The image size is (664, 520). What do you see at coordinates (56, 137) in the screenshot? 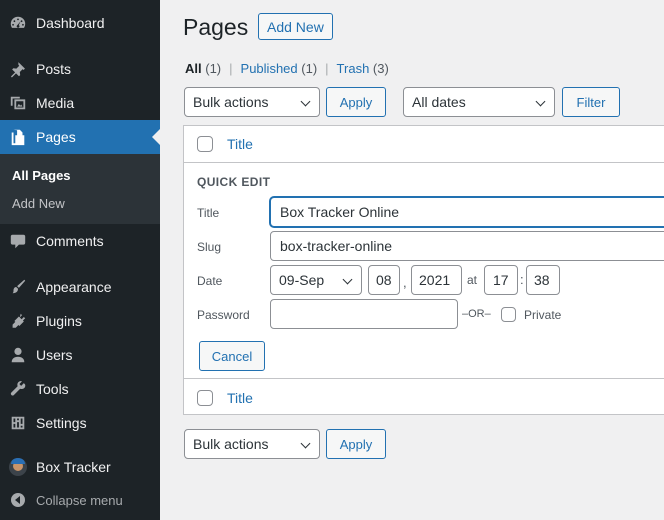
I see `menu-label: Pages` at bounding box center [56, 137].